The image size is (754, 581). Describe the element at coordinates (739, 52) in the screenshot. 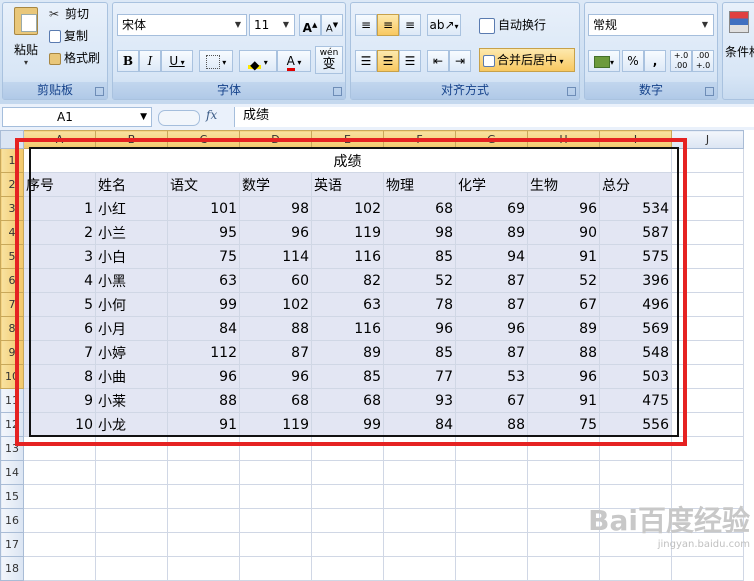

I see `conditional-format-button: 条件格` at that location.